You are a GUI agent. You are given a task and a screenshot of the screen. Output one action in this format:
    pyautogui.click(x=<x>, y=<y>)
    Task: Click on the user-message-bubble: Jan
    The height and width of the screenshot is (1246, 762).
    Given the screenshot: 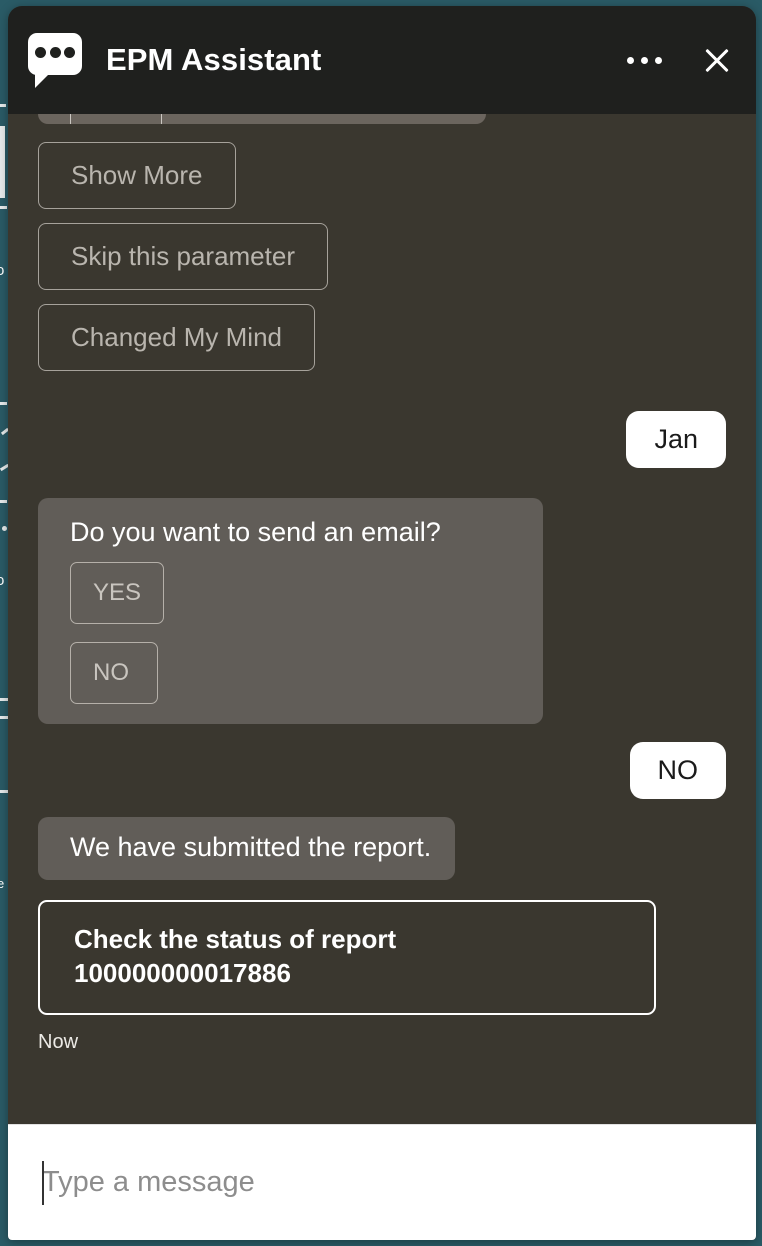 What is the action you would take?
    pyautogui.click(x=676, y=440)
    